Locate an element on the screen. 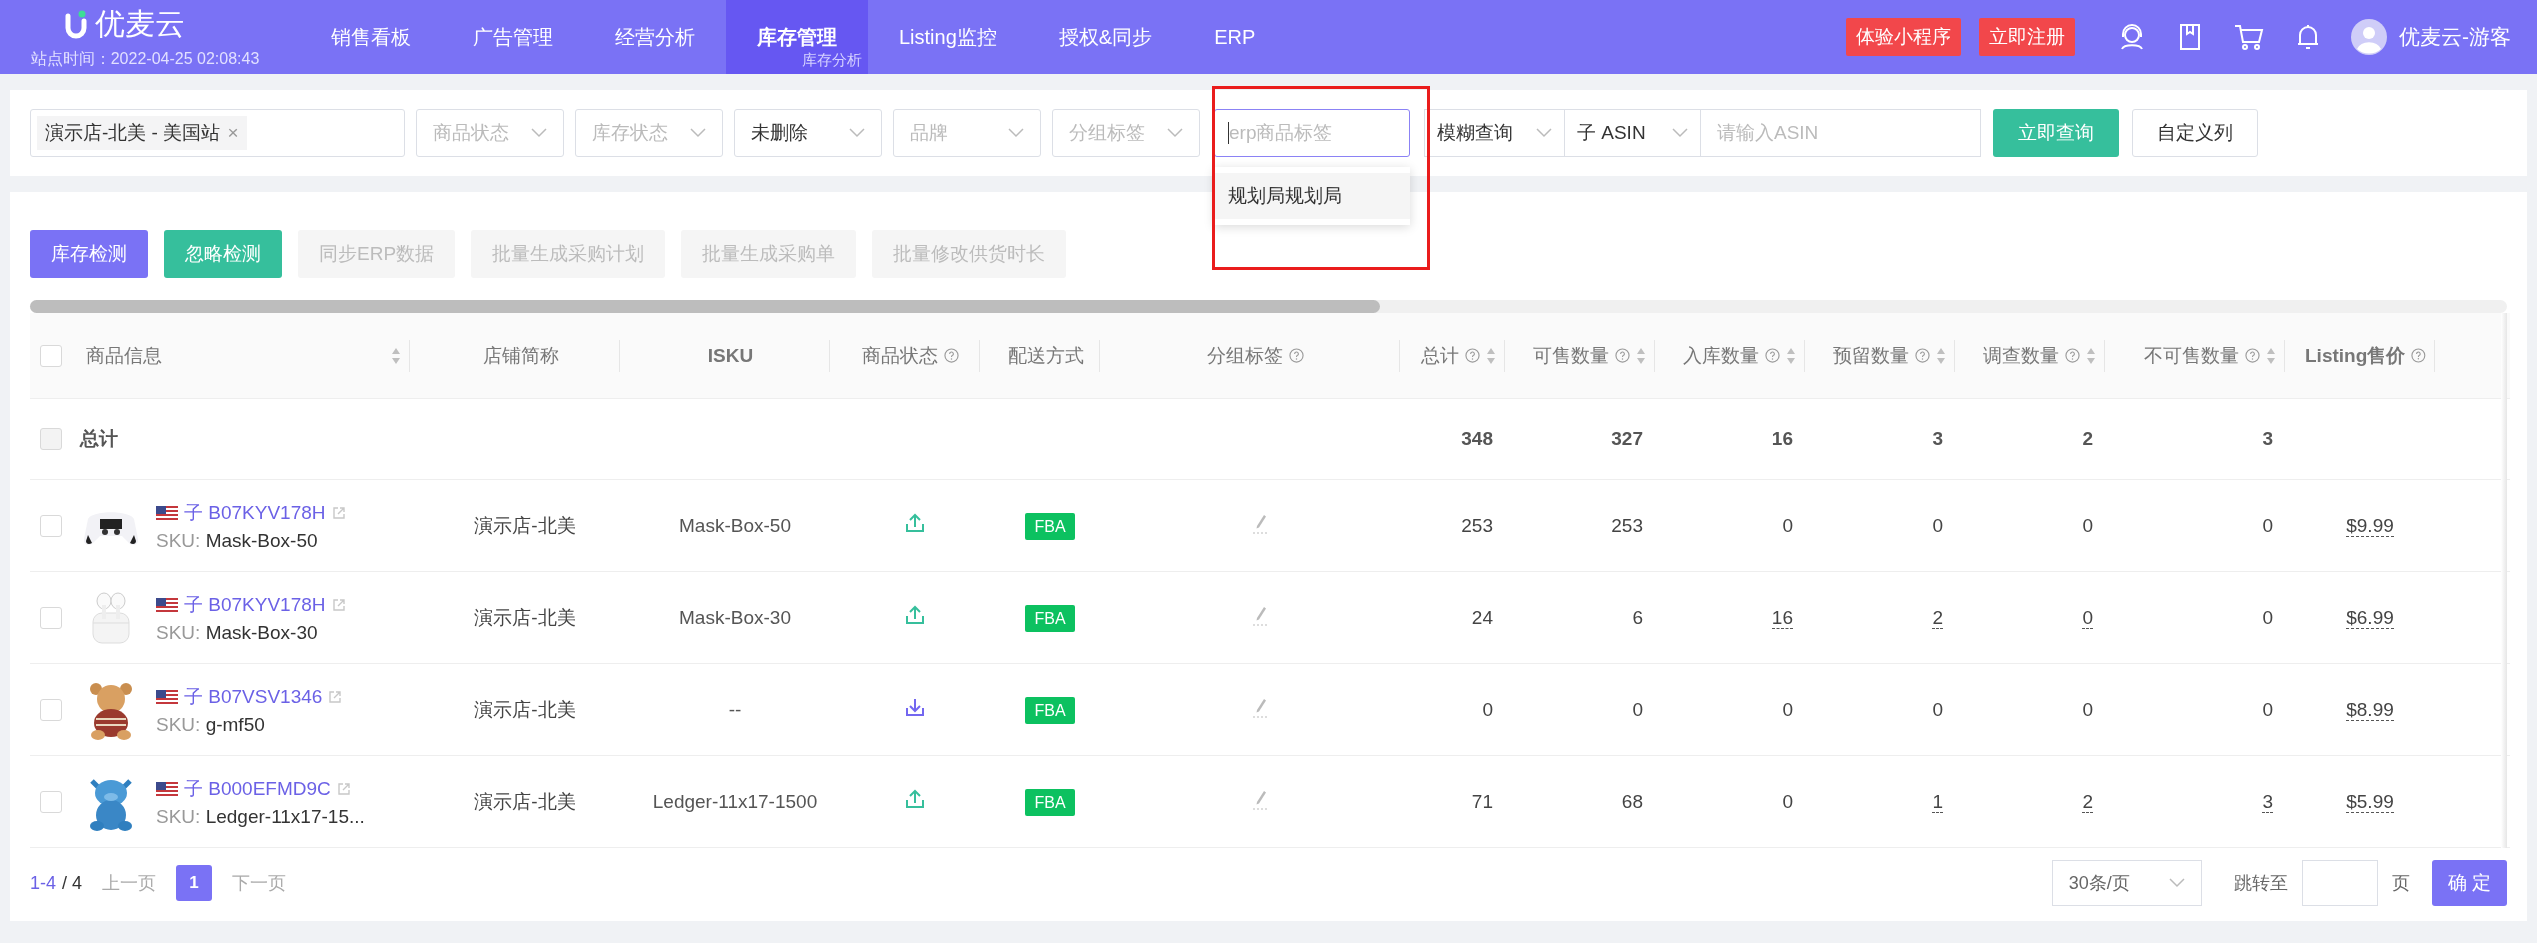  remove-tag-button: × is located at coordinates (233, 132).